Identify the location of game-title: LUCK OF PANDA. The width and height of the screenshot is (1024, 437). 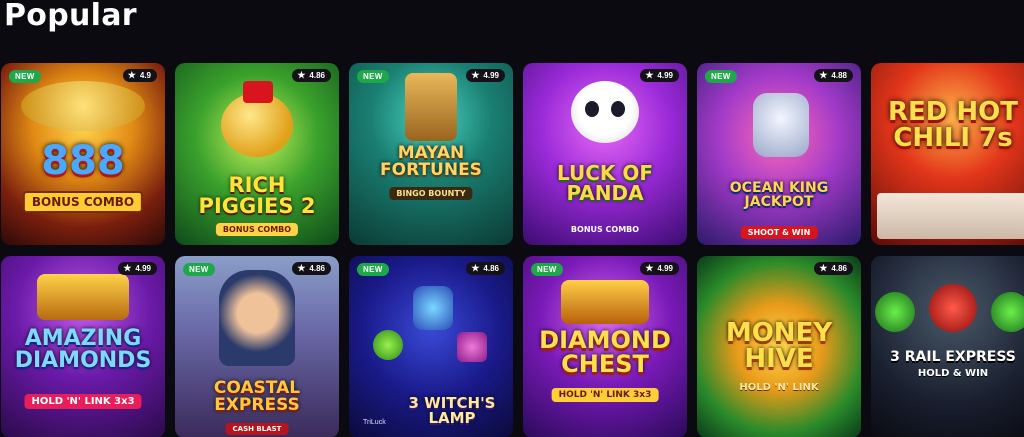
(605, 183).